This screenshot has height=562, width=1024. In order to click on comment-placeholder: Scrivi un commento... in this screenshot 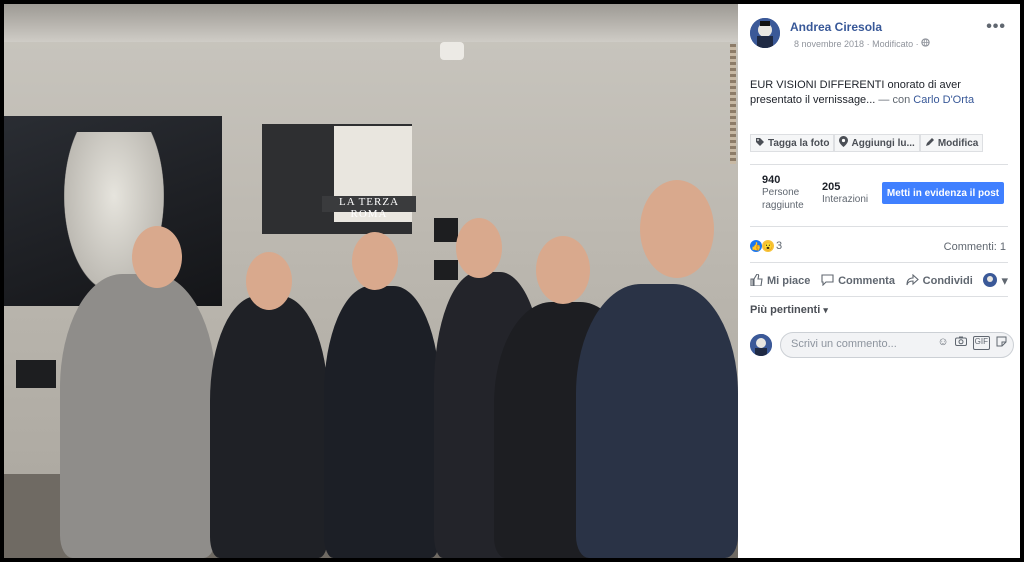, I will do `click(844, 344)`.